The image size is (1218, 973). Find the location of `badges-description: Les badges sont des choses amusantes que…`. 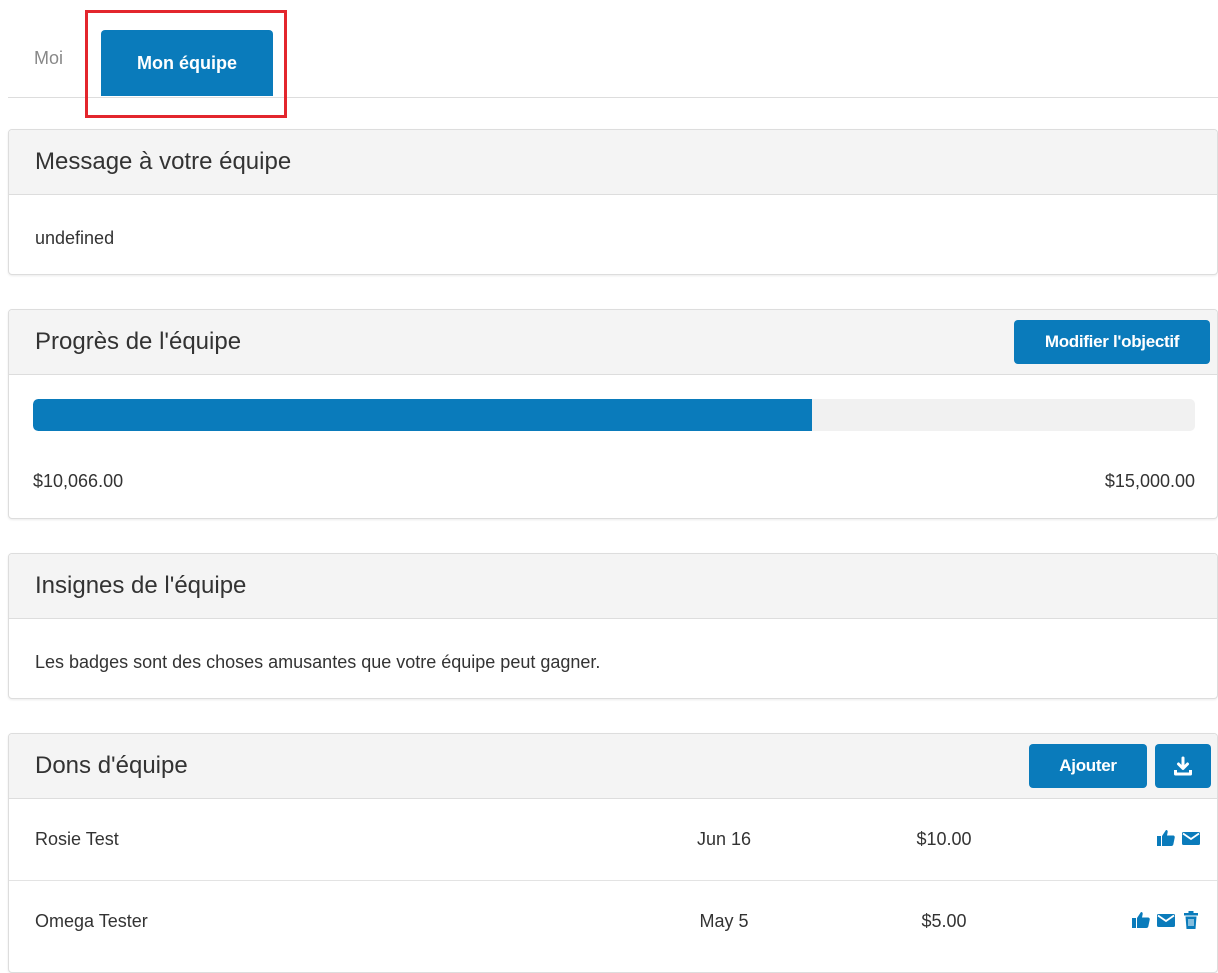

badges-description: Les badges sont des choses amusantes que… is located at coordinates (318, 662).